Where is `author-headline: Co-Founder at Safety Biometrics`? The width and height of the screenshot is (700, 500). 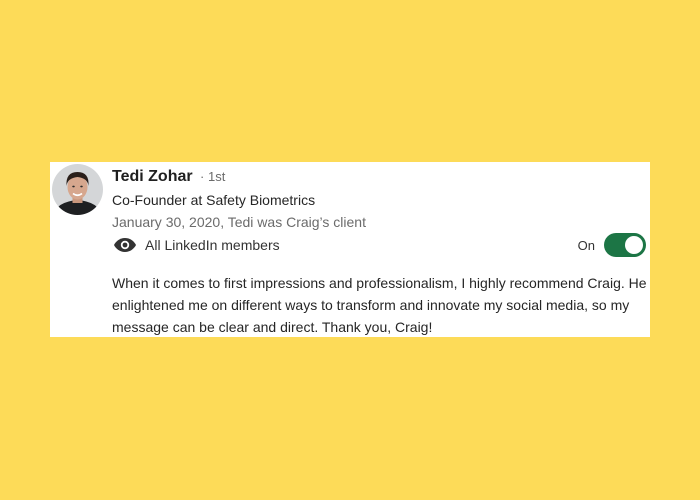
author-headline: Co-Founder at Safety Biometrics is located at coordinates (214, 200).